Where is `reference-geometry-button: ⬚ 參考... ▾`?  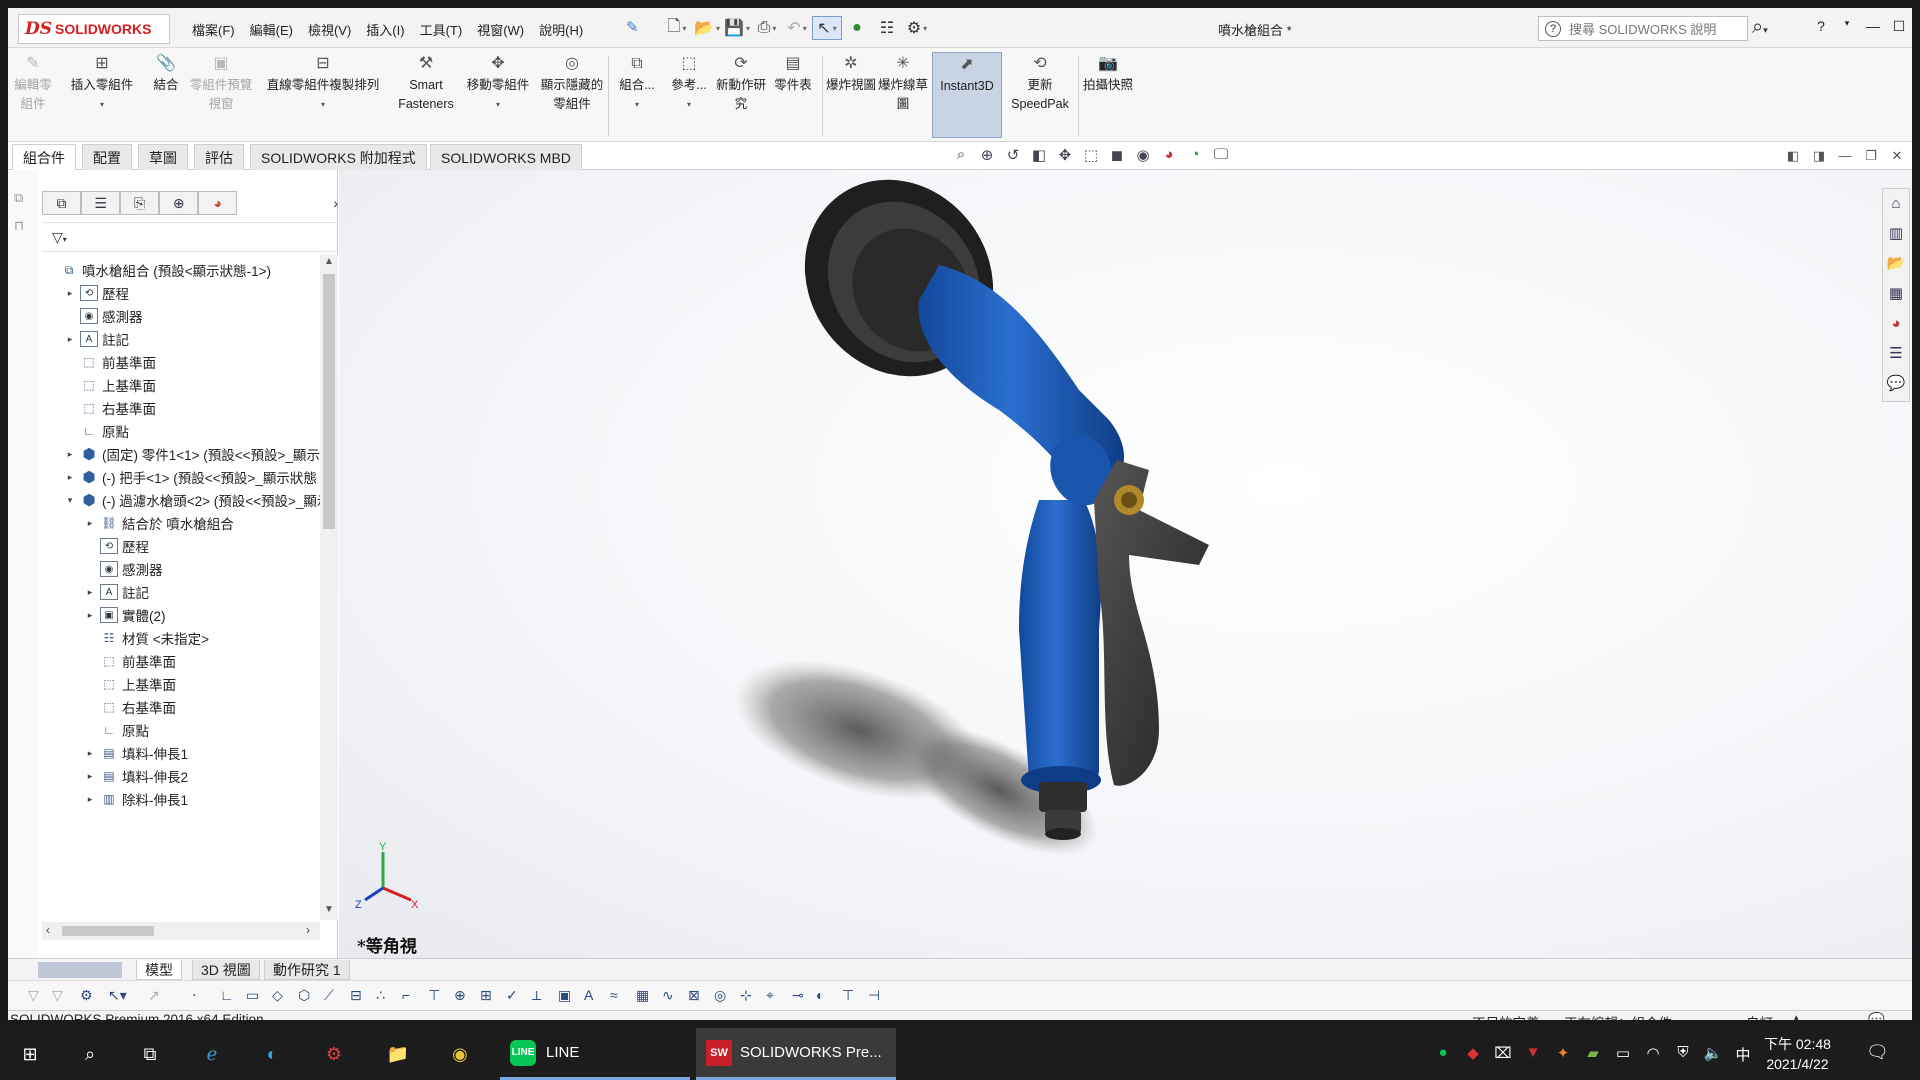 reference-geometry-button: ⬚ 參考... ▾ is located at coordinates (689, 95).